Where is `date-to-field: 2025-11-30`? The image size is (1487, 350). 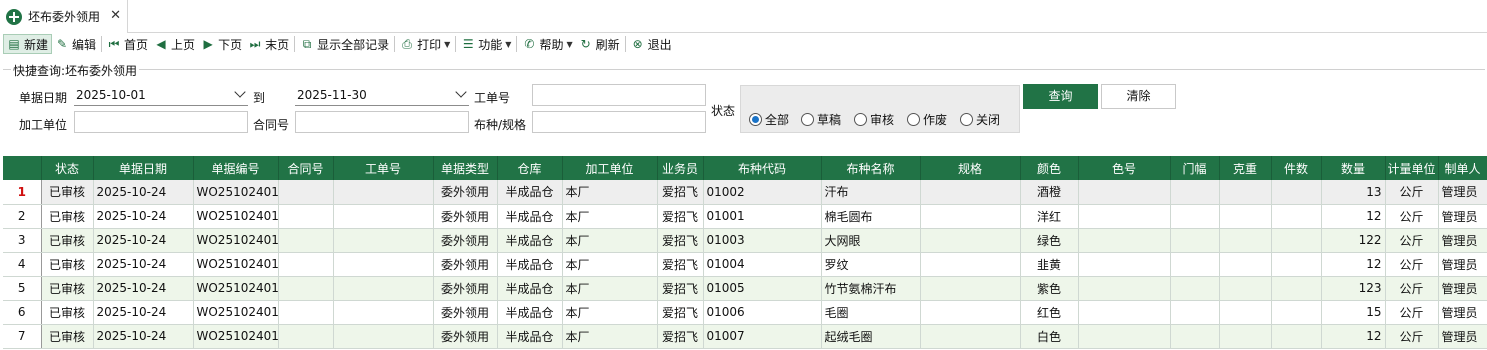 date-to-field: 2025-11-30 is located at coordinates (382, 95).